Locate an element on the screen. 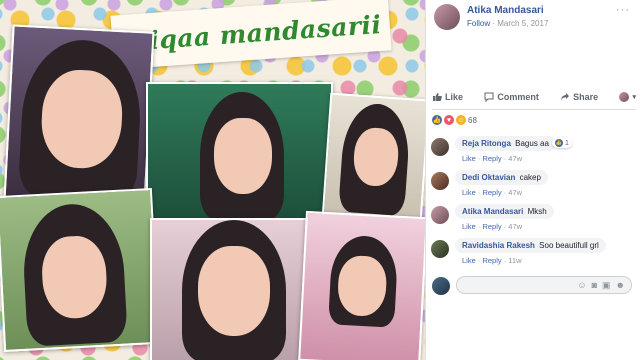 This screenshot has width=640, height=360. comment-text: Bagus aa is located at coordinates (532, 143).